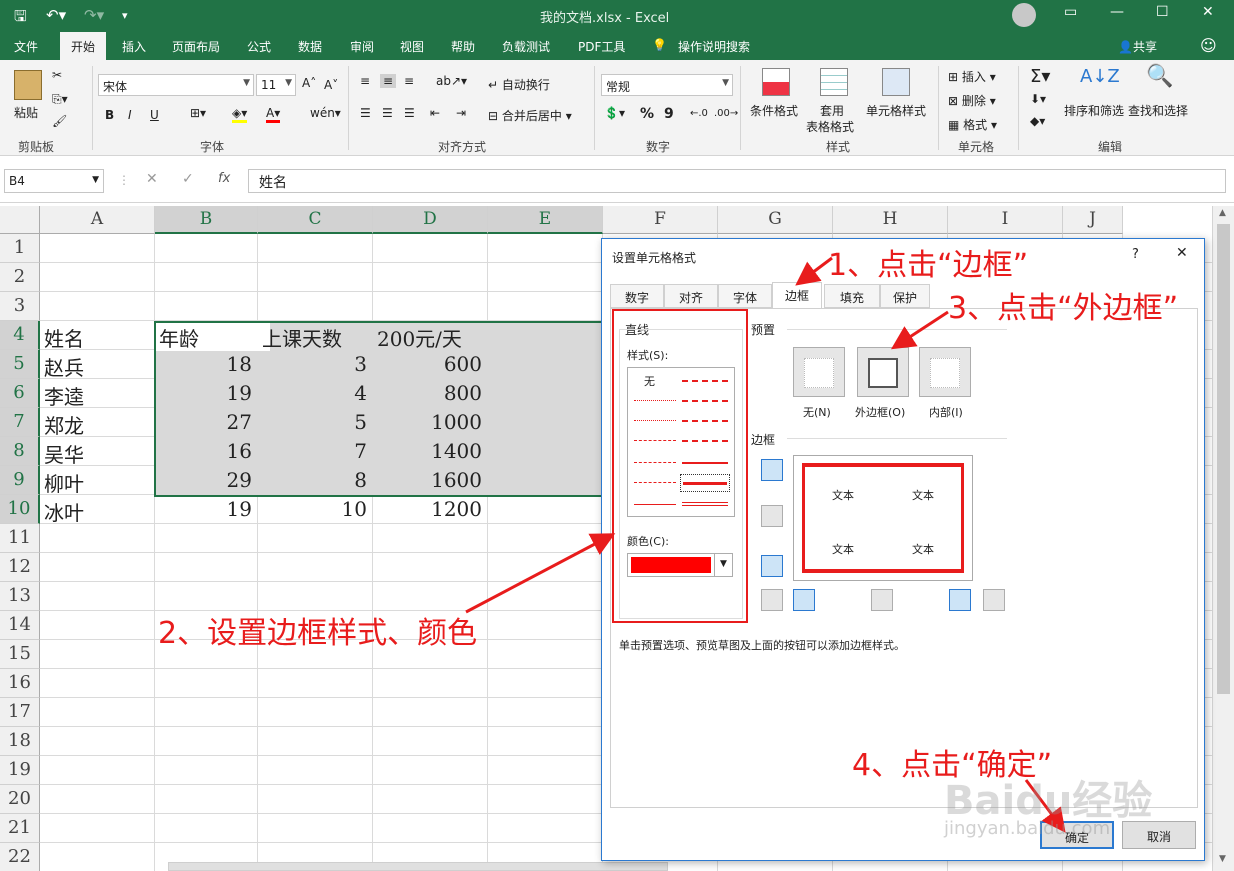  I want to click on tab-protection: 保护, so click(905, 296).